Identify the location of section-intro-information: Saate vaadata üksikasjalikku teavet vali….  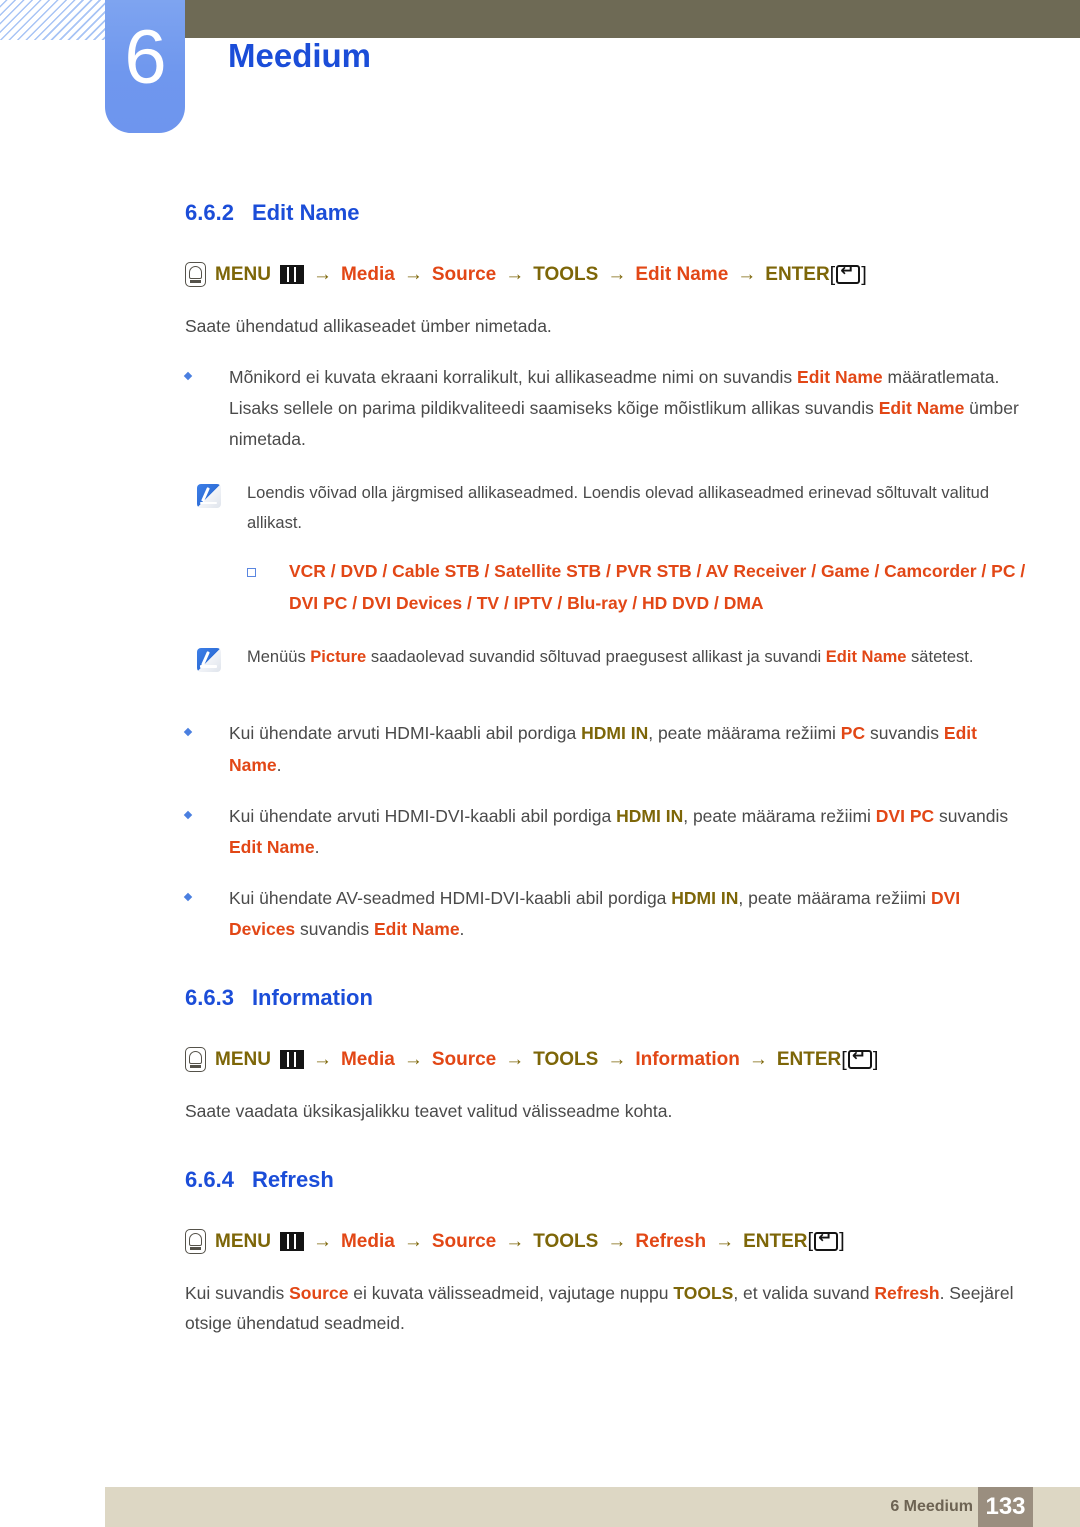
(429, 1111).